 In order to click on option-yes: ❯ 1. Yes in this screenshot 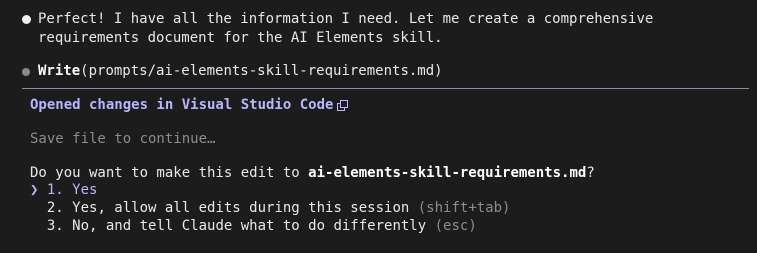, I will do `click(63, 190)`.